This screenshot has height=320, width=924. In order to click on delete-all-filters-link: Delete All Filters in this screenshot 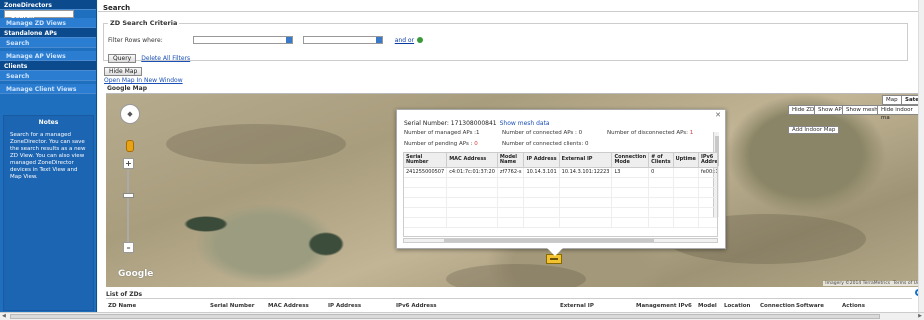, I will do `click(165, 58)`.